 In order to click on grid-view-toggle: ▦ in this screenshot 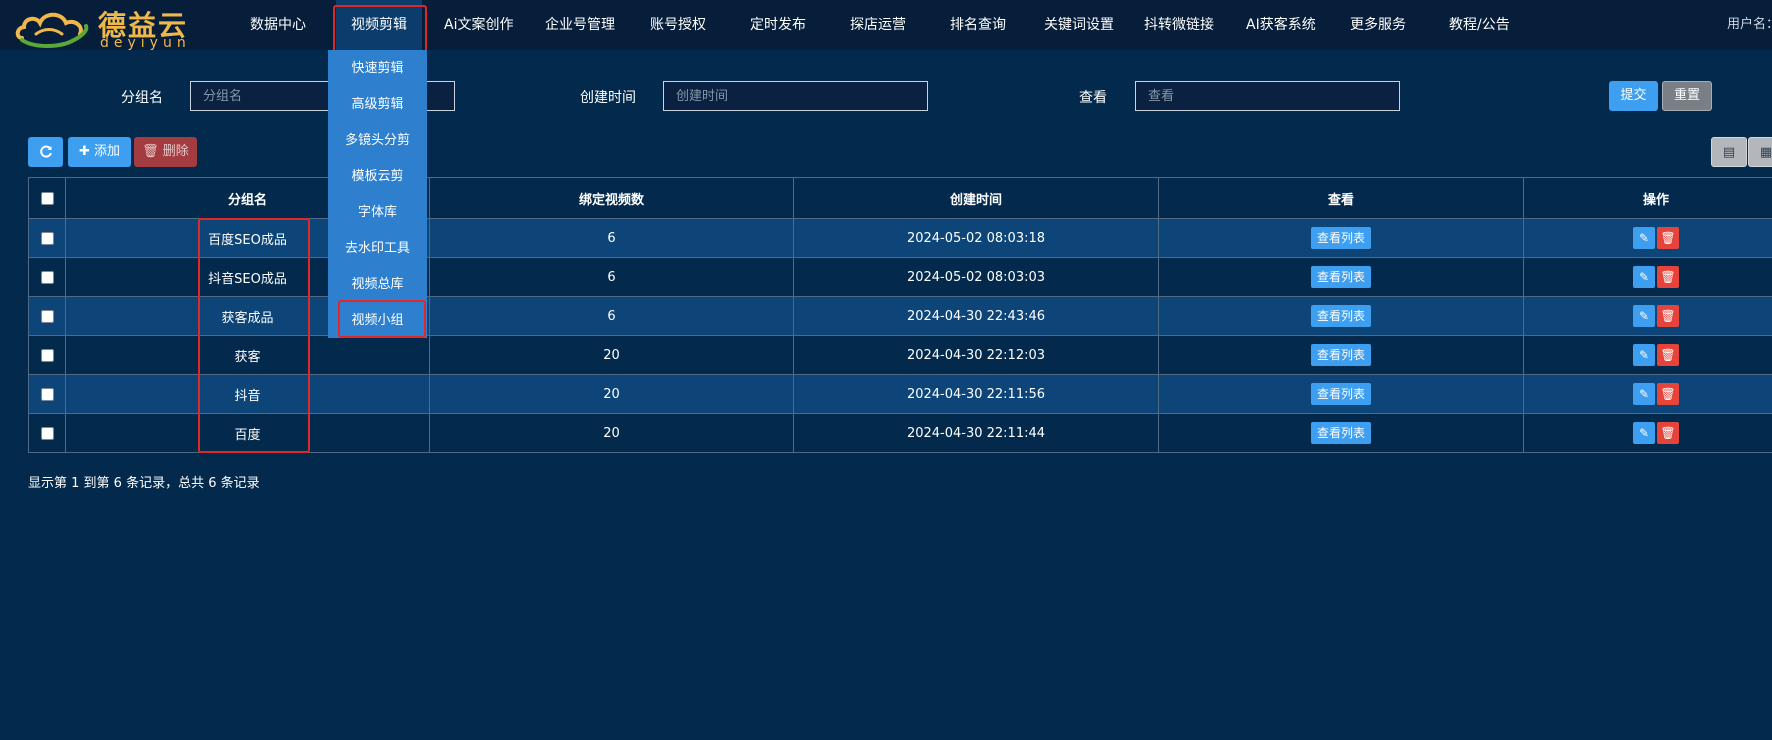, I will do `click(1760, 152)`.